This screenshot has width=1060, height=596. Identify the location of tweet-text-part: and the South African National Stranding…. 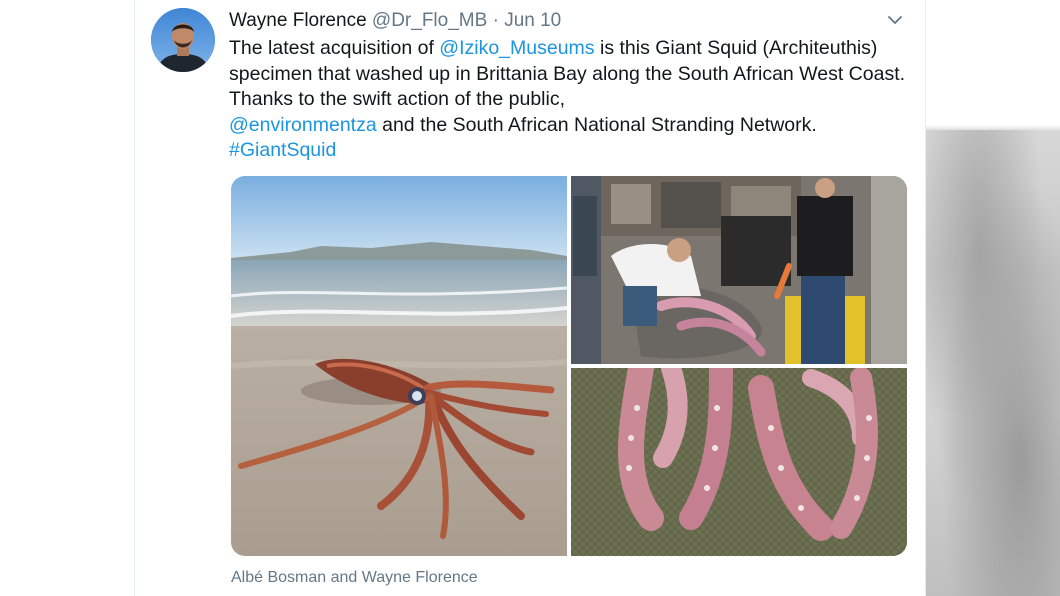
(596, 124).